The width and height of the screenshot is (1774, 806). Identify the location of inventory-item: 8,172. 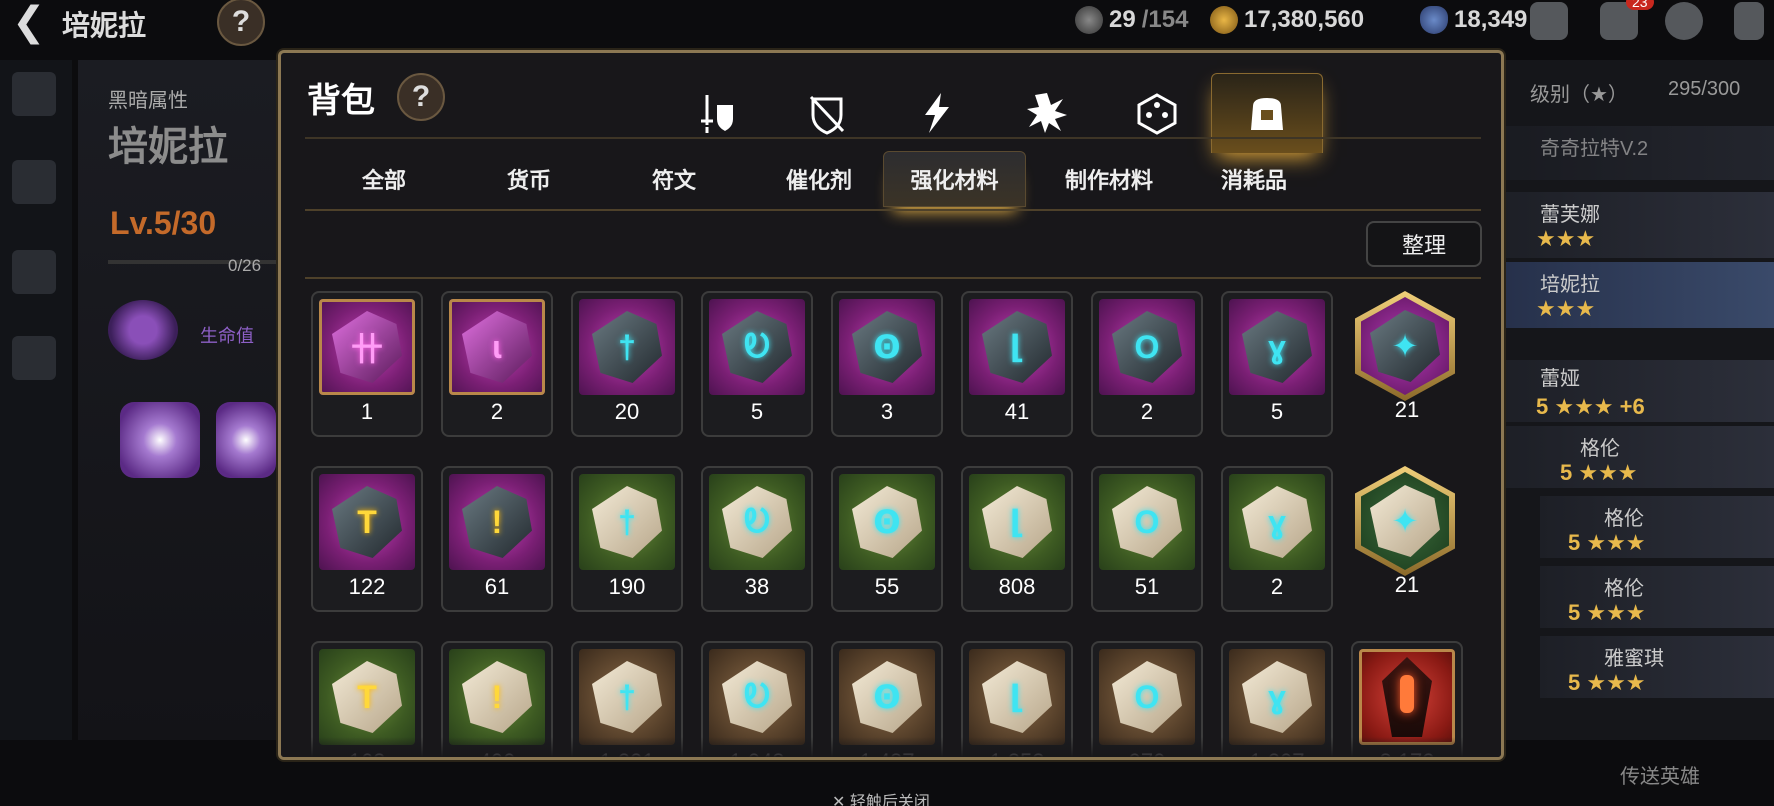
(1407, 699).